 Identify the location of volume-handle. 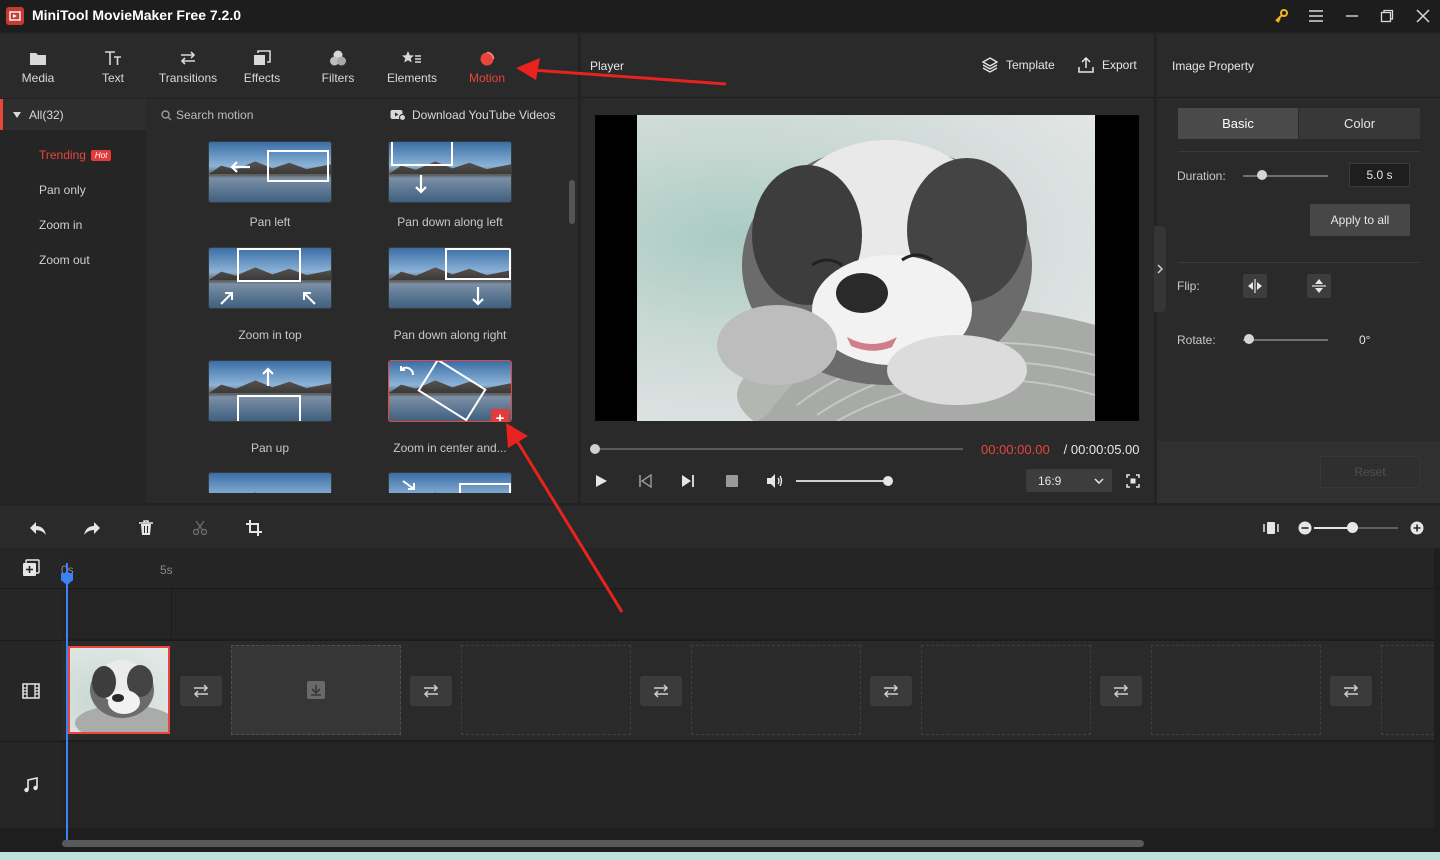
(888, 481).